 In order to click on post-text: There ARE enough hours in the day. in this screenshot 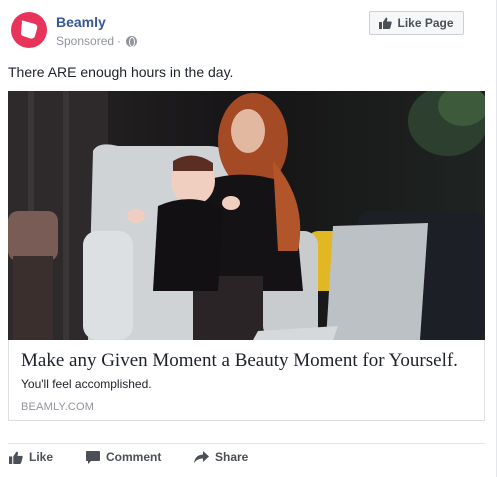, I will do `click(121, 72)`.